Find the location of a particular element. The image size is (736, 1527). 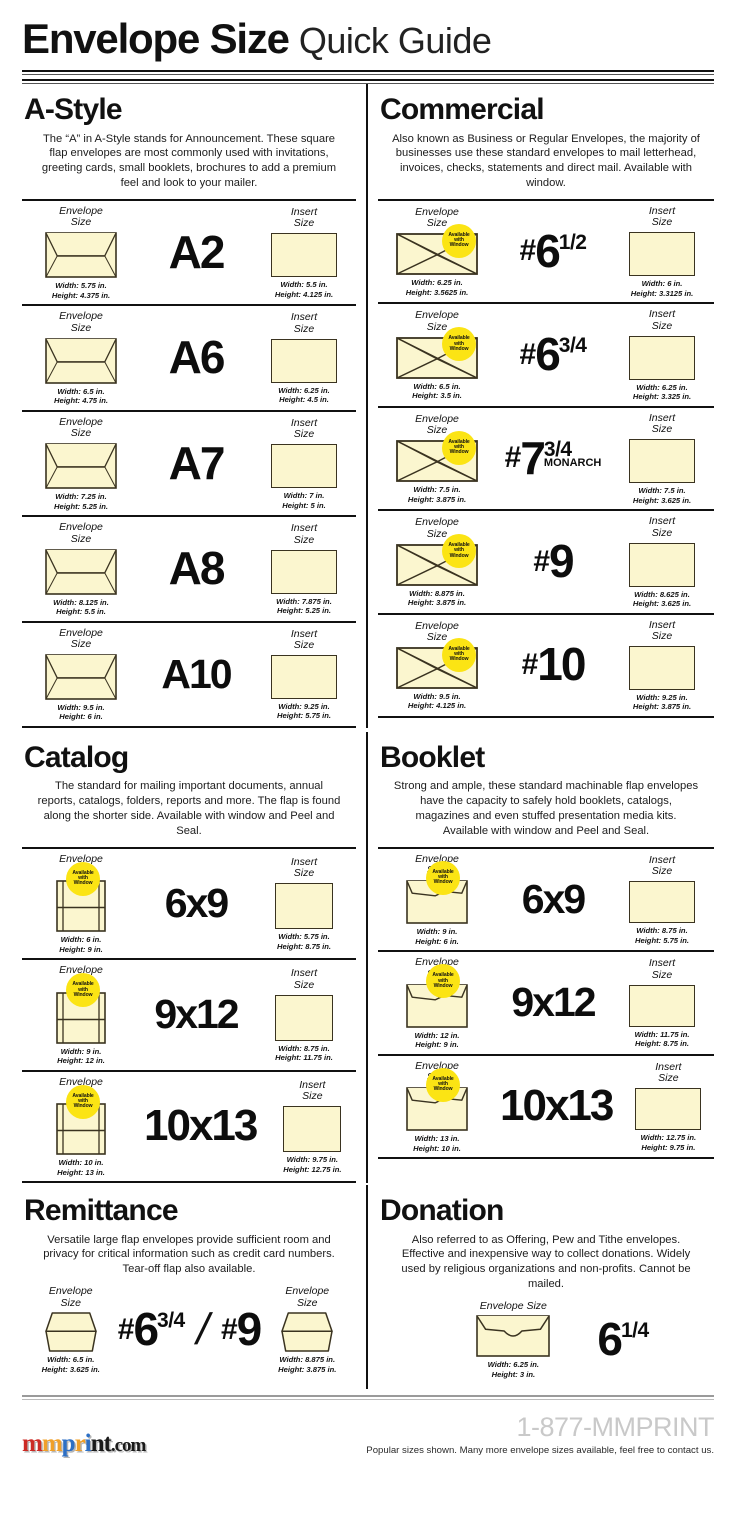

envelope-size-label: 6x9 is located at coordinates (197, 902).